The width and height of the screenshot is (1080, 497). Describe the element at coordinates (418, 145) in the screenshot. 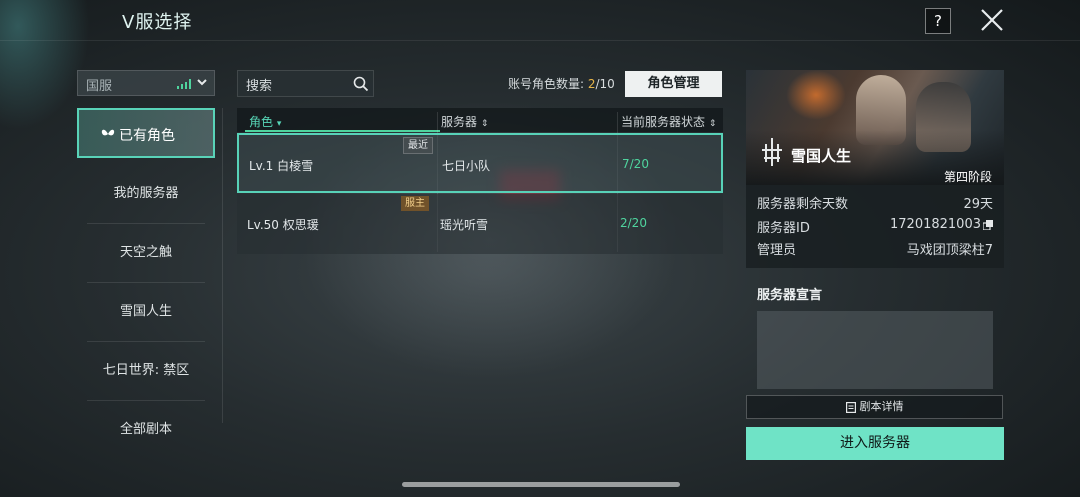

I see `recent-badge: 最近` at that location.